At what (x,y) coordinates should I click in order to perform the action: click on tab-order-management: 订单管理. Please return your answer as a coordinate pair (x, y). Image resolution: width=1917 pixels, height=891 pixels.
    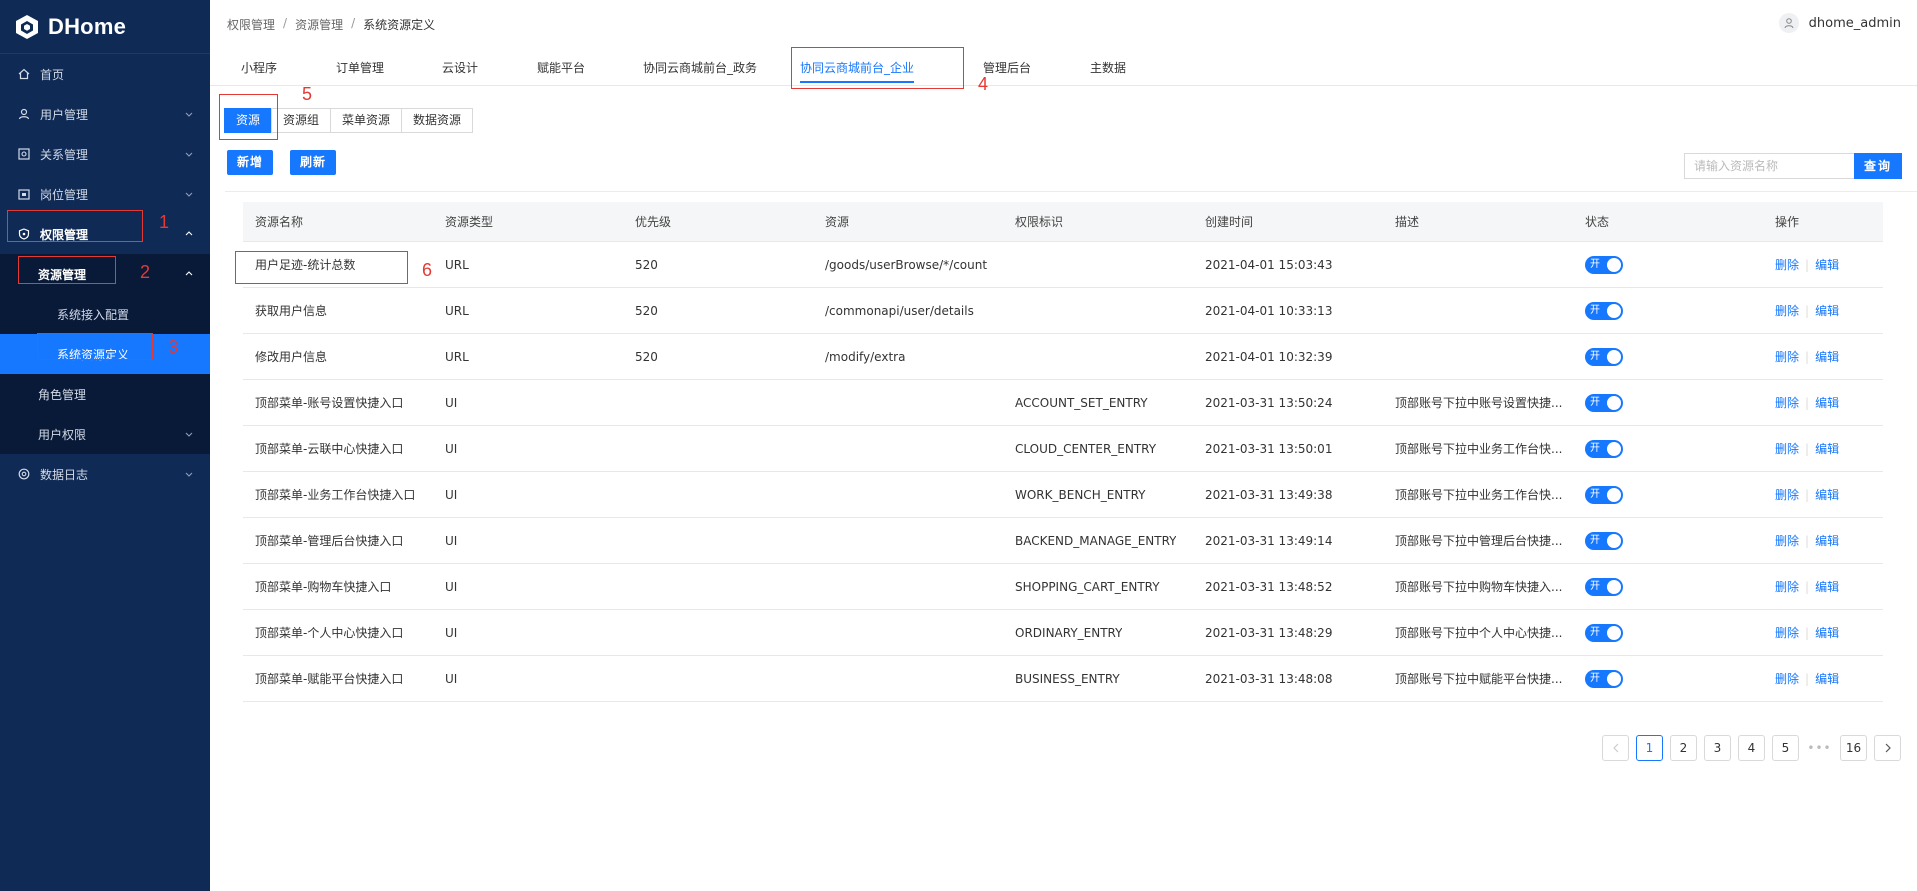
    Looking at the image, I should click on (360, 68).